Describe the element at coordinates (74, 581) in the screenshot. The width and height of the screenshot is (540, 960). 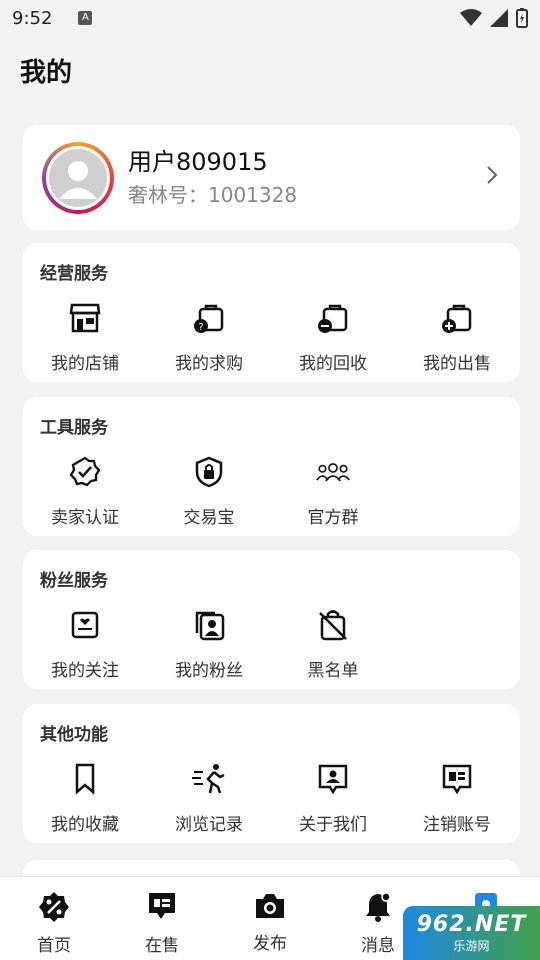
I see `section-title: 粉丝服务` at that location.